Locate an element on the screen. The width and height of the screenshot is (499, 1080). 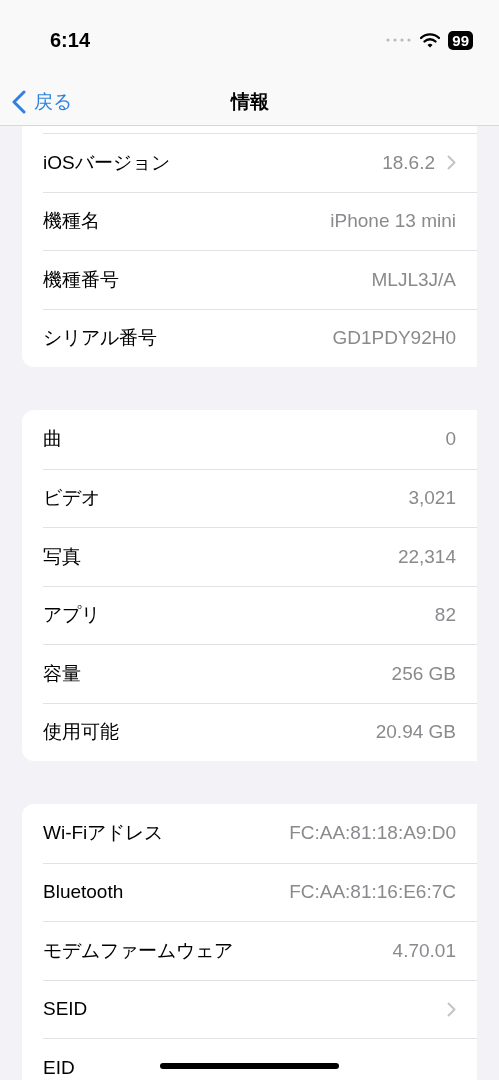
row-label: iOSバージョン is located at coordinates (106, 162).